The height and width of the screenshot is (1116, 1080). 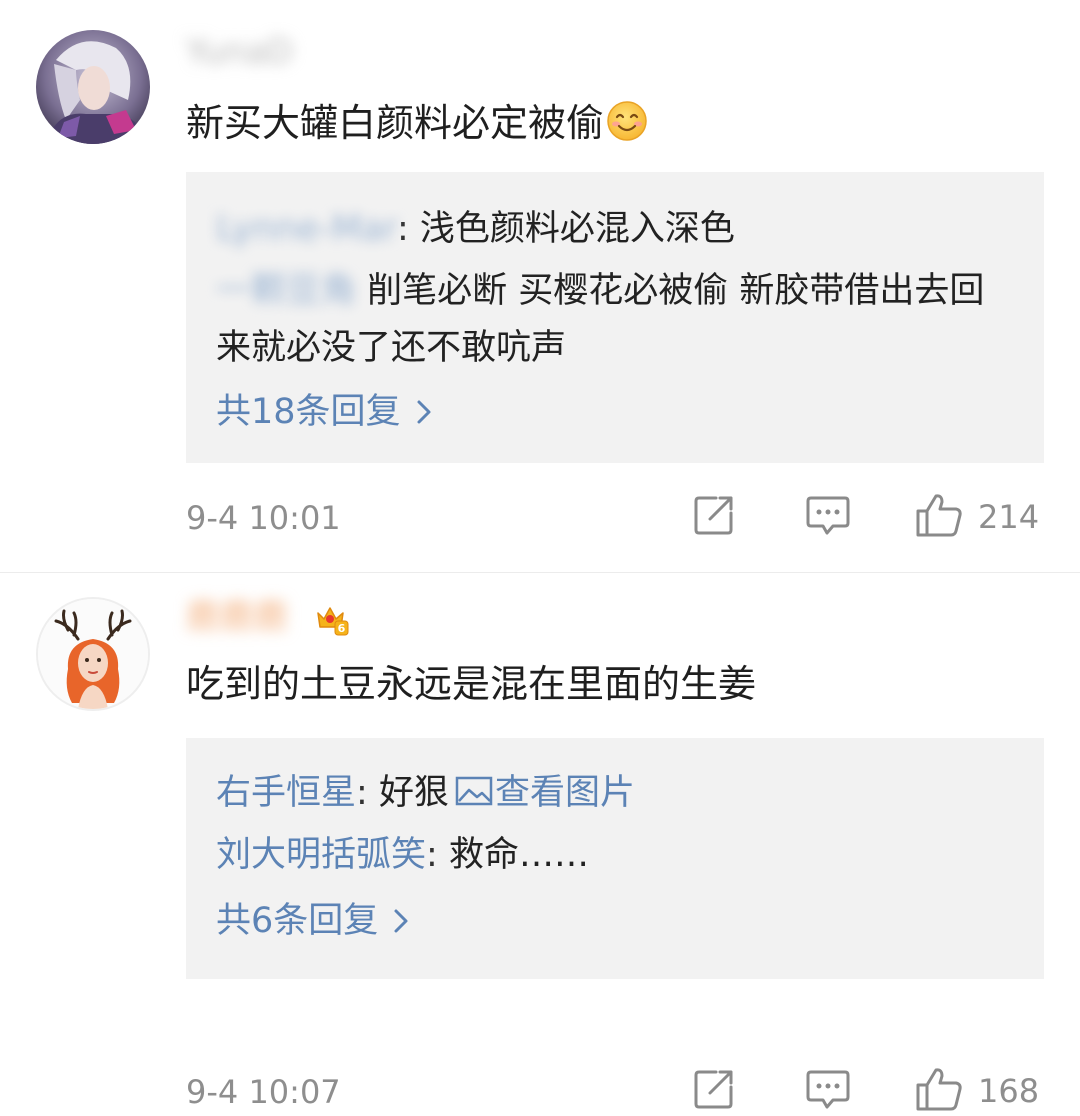 What do you see at coordinates (297, 921) in the screenshot?
I see `more-replies-label: 共6条回复` at bounding box center [297, 921].